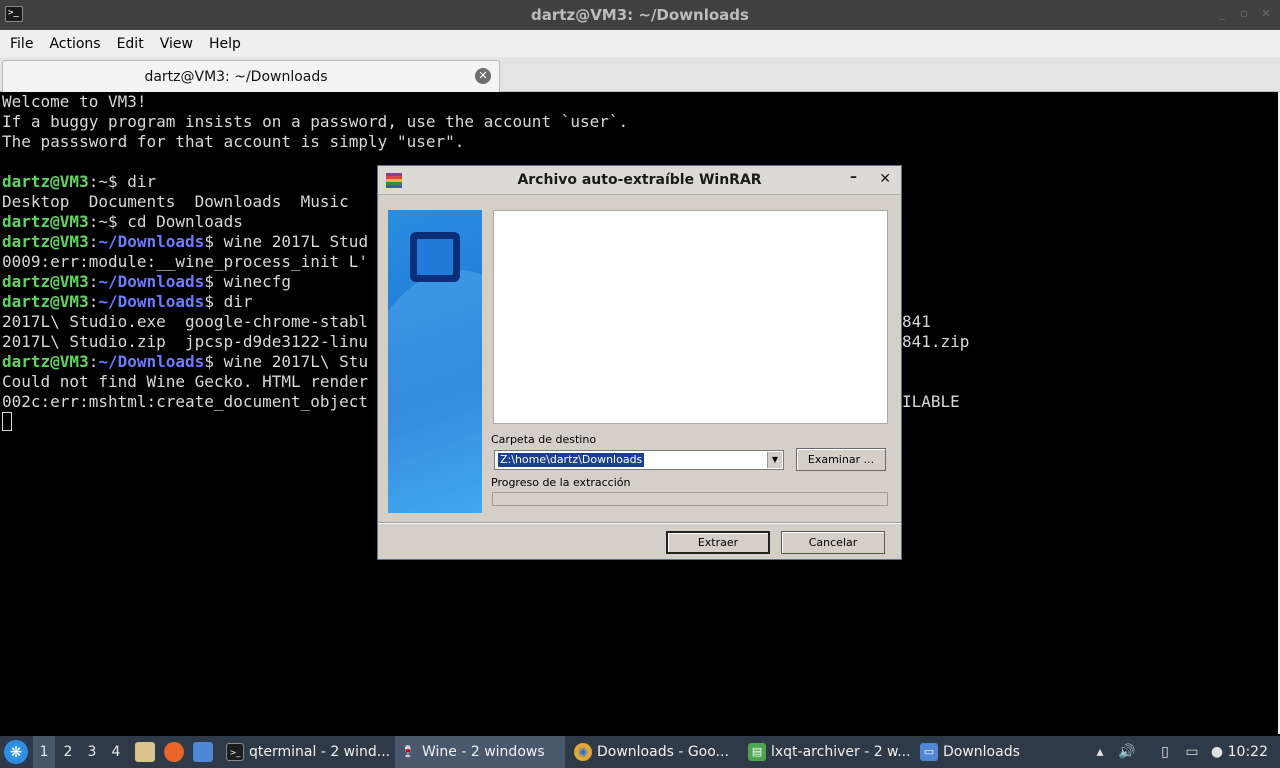 This screenshot has height=768, width=1280. I want to click on command-text: cd Downloads, so click(185, 221).